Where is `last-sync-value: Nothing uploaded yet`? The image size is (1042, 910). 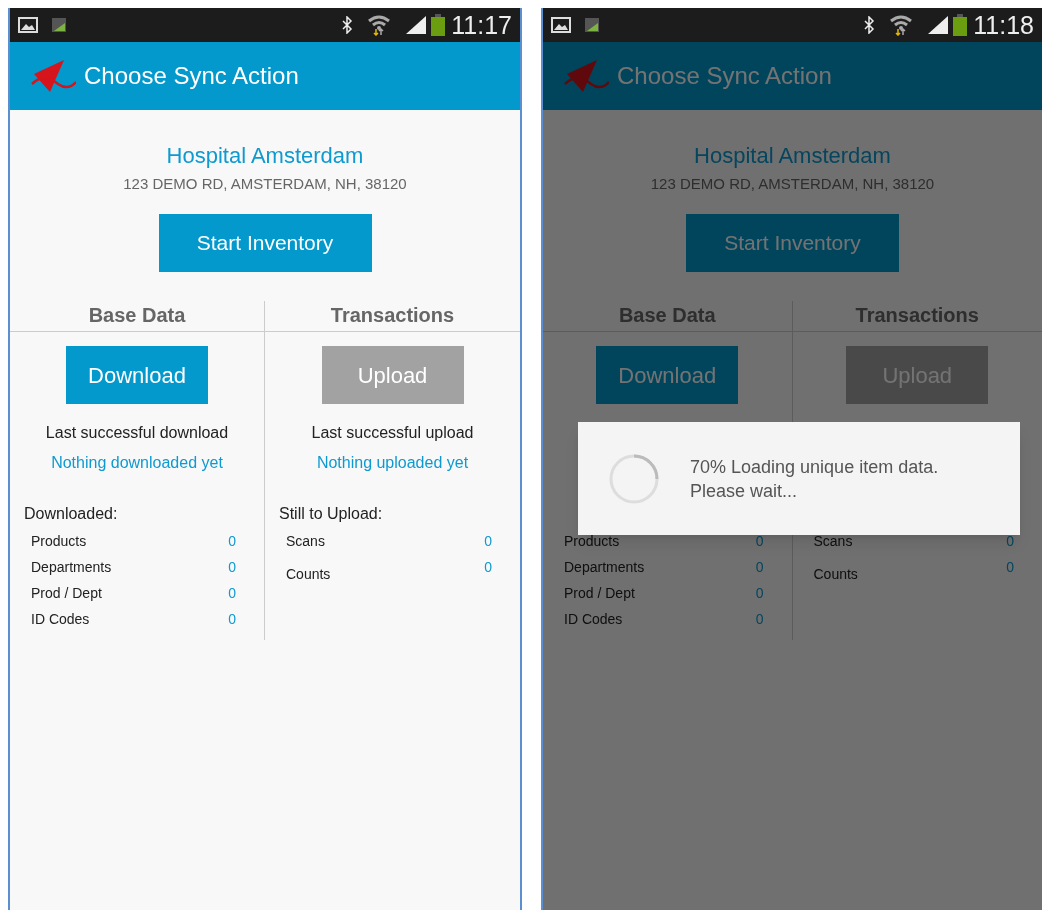 last-sync-value: Nothing uploaded yet is located at coordinates (392, 463).